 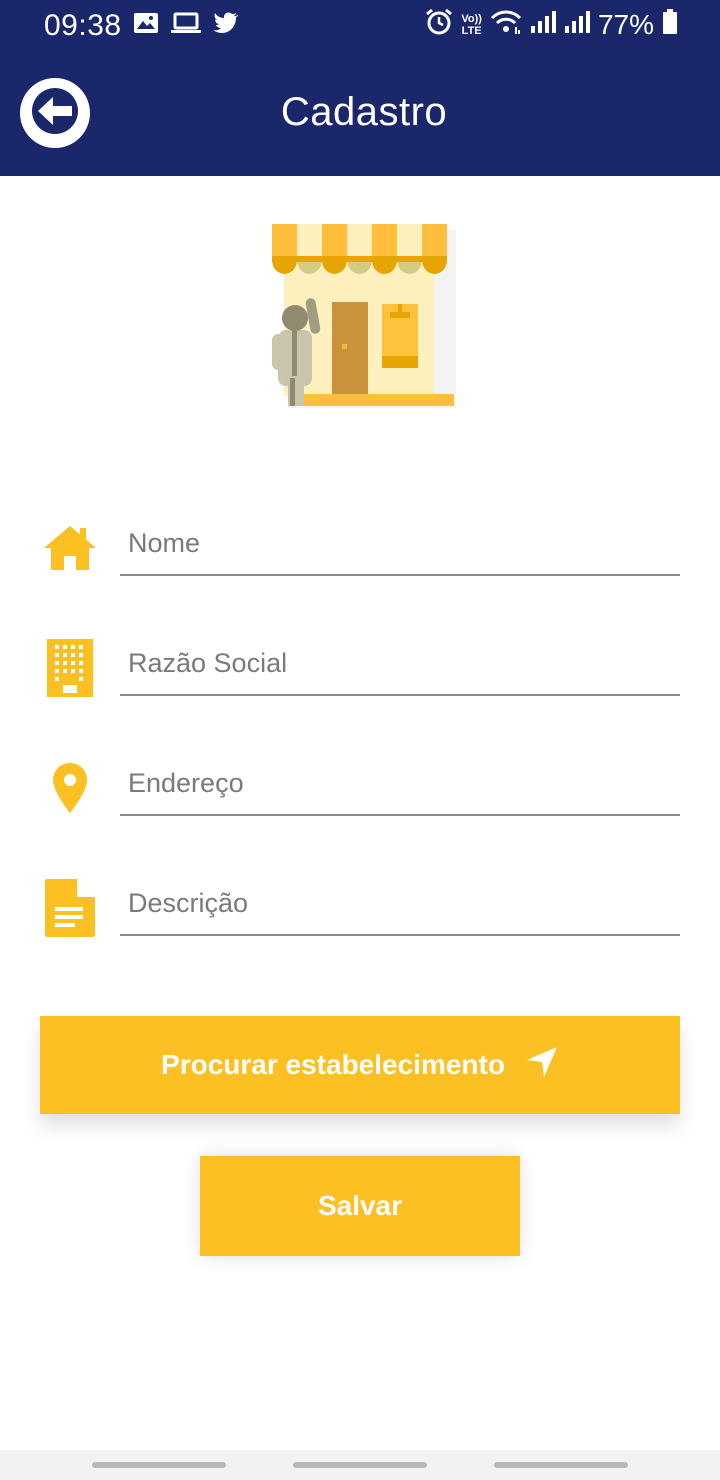 I want to click on wifi-icon, so click(x=506, y=24).